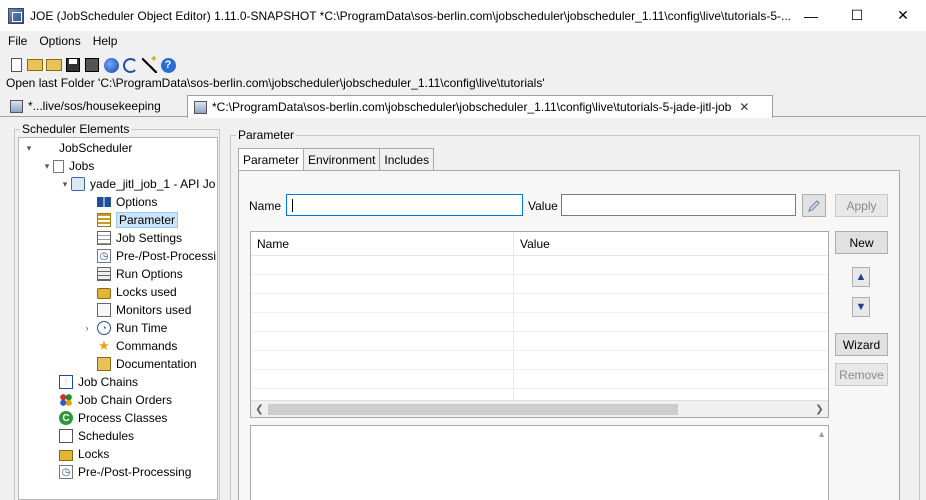  I want to click on open-folder-button, so click(54, 65).